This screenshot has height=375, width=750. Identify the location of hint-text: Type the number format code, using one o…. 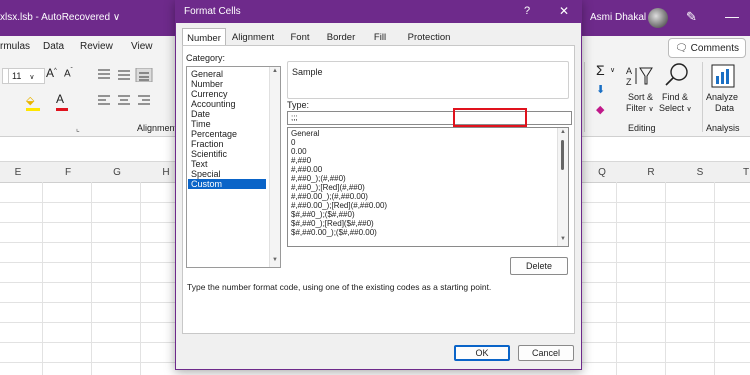
(339, 287).